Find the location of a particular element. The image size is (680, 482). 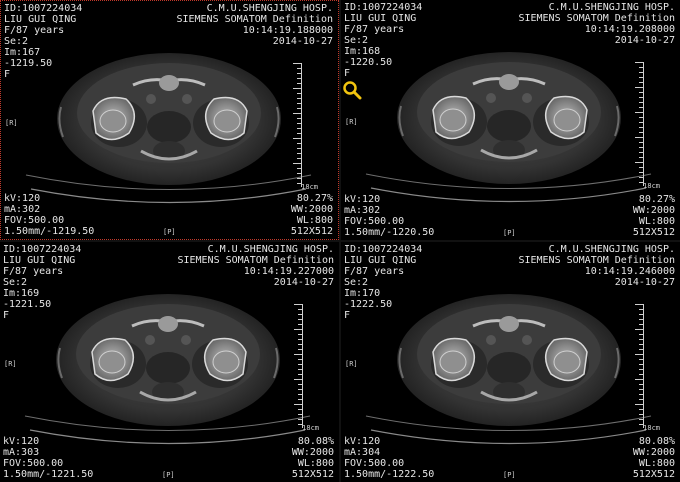

slice-thickness: 1.50mm/-1221.50 is located at coordinates (48, 474).